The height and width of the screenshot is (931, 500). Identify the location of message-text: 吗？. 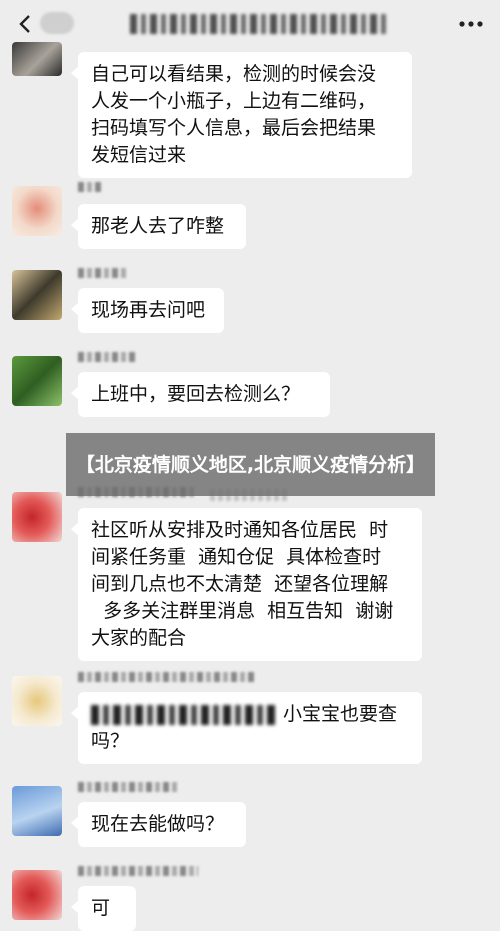
(110, 741).